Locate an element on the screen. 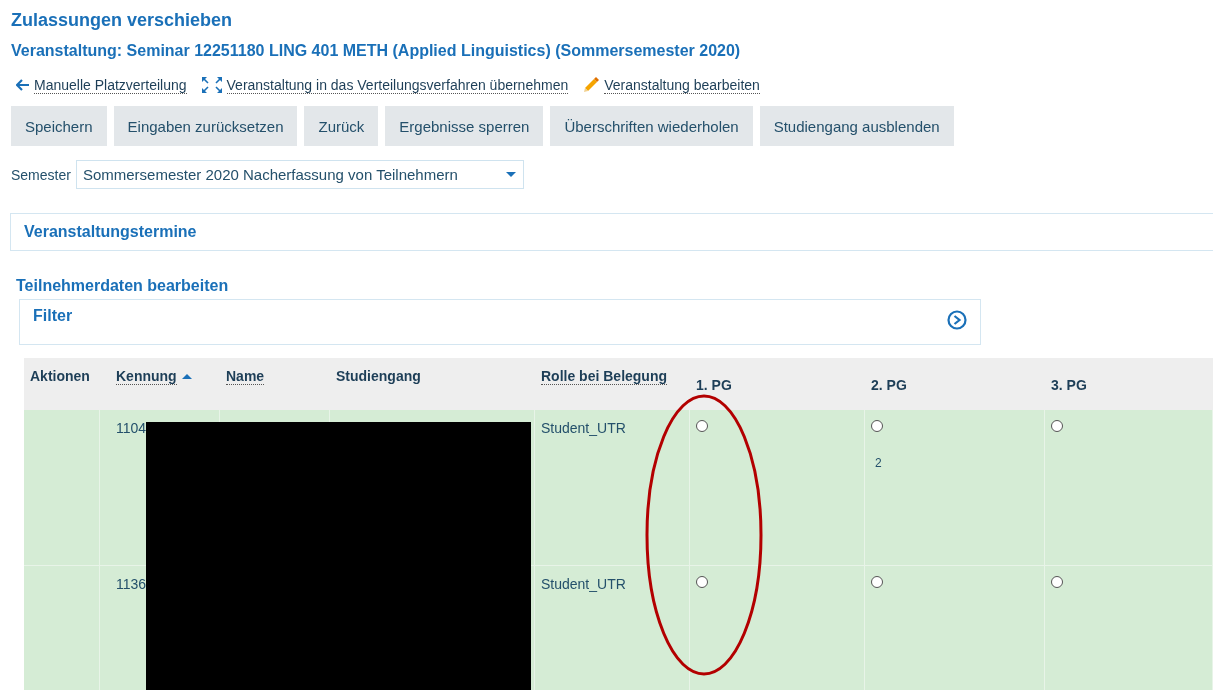 This screenshot has height=690, width=1213. expand-circle-icon is located at coordinates (957, 320).